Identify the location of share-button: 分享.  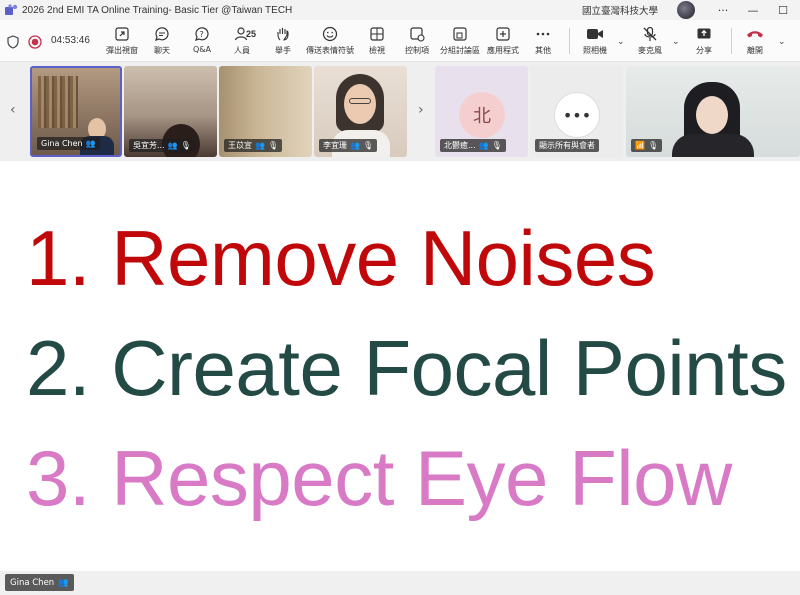
(704, 42).